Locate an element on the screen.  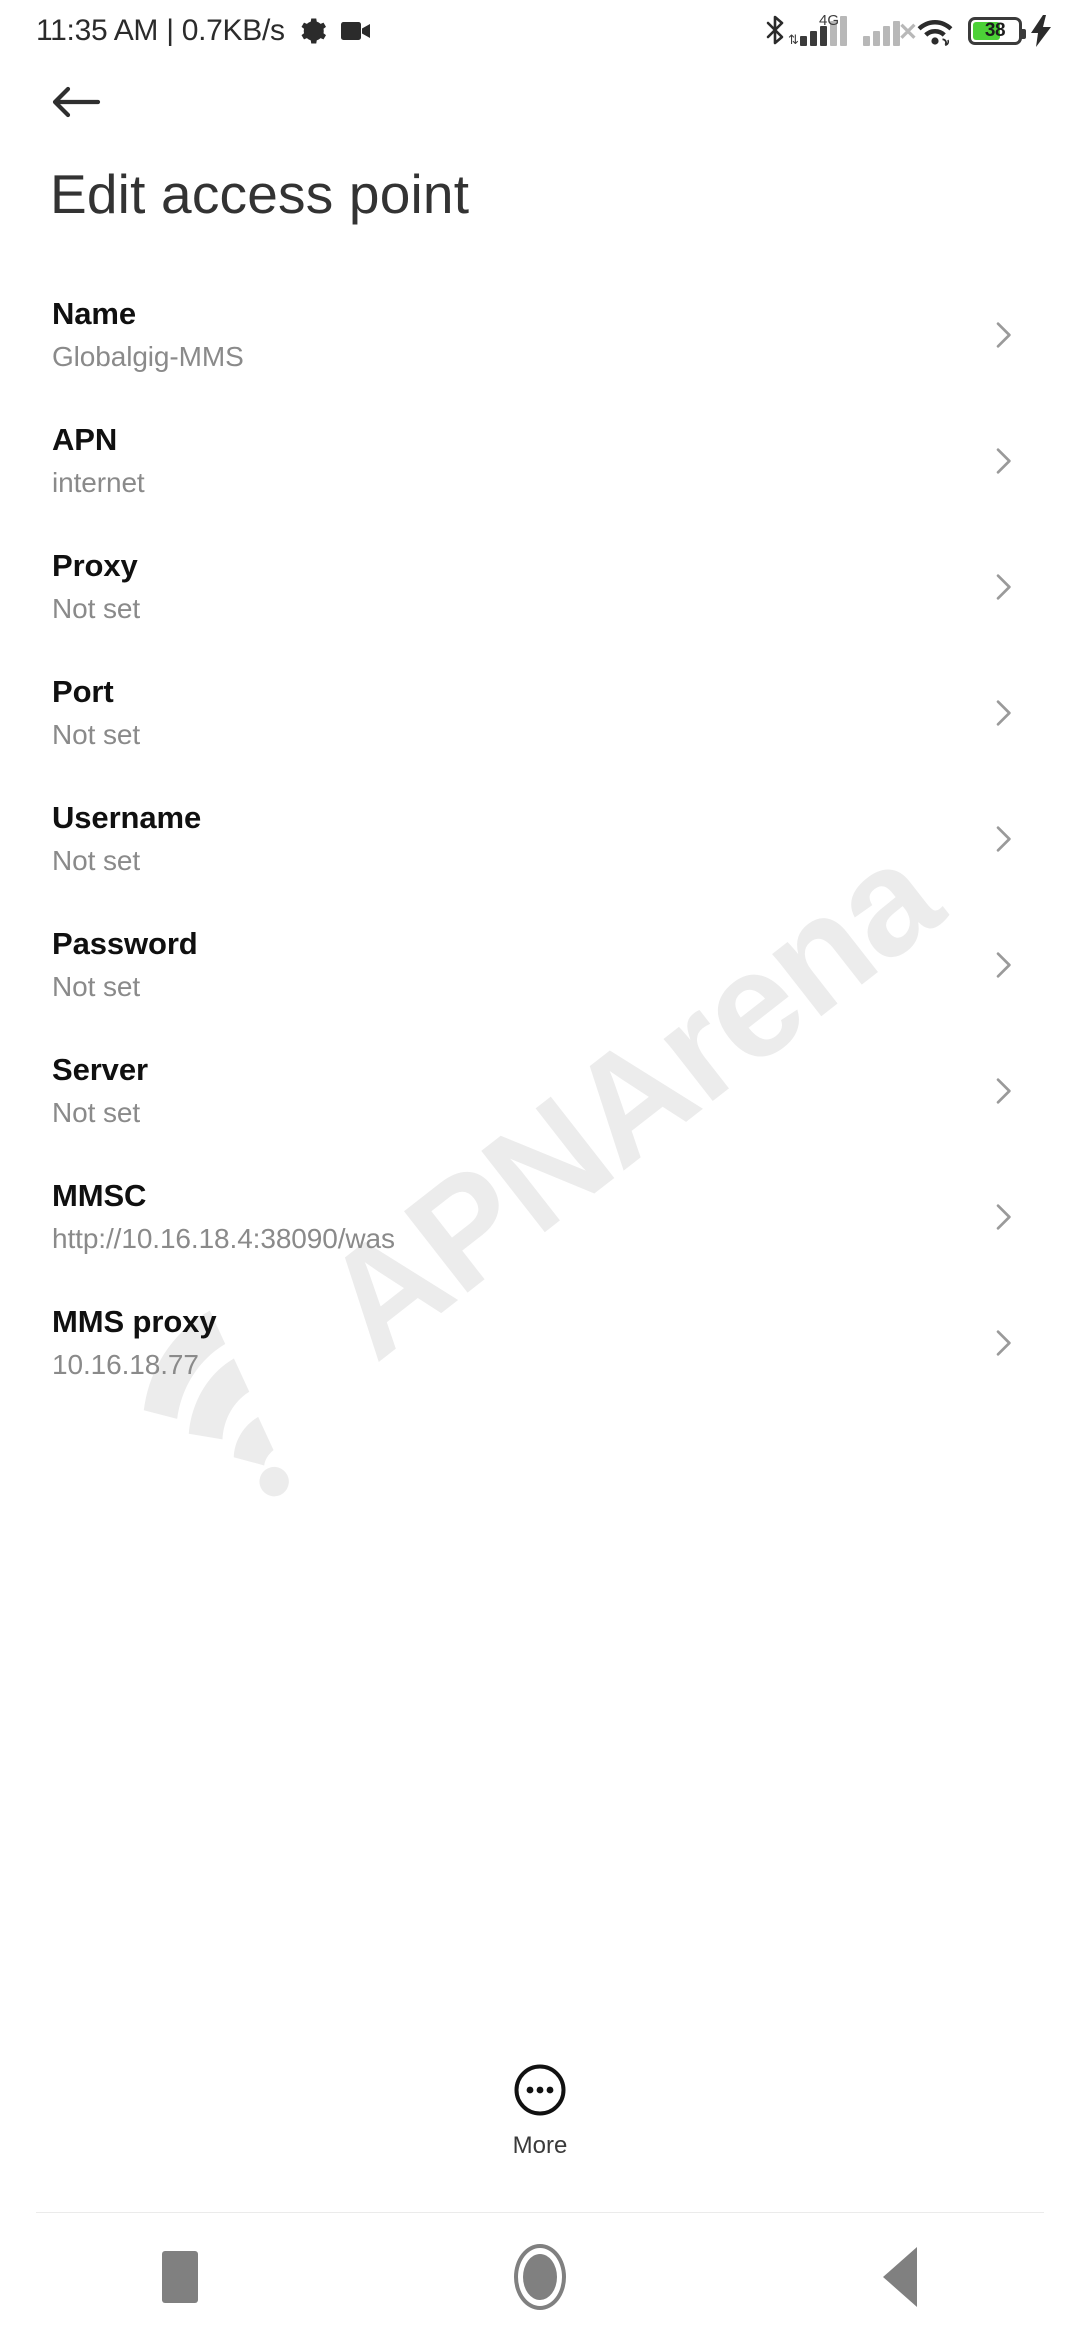
status-bar-left: 11:35 AM | 0.7KB/s is located at coordinates (203, 31).